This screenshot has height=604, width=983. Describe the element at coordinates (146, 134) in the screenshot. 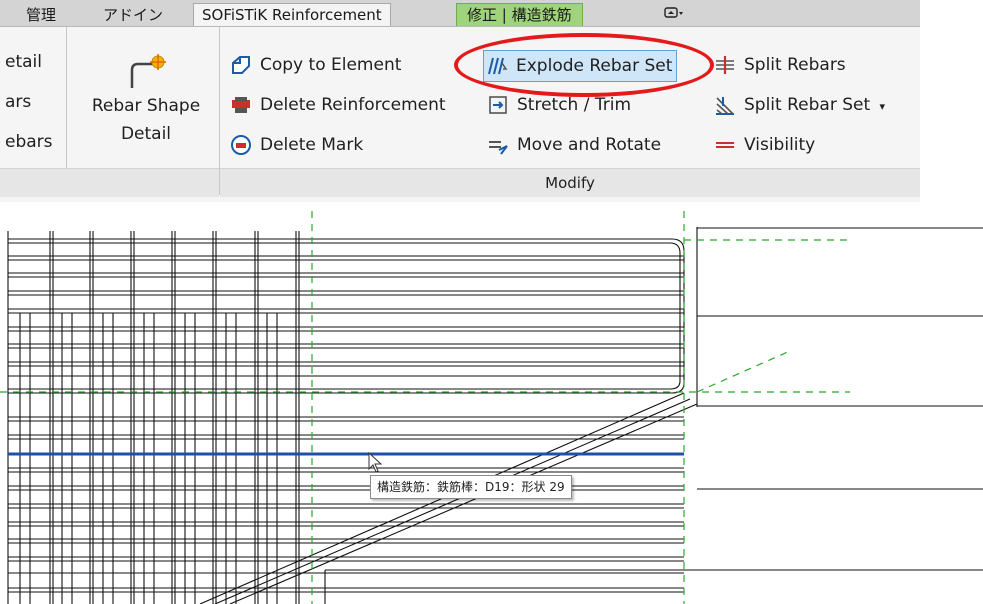

I see `rebar-shape-label-2: Detail` at that location.